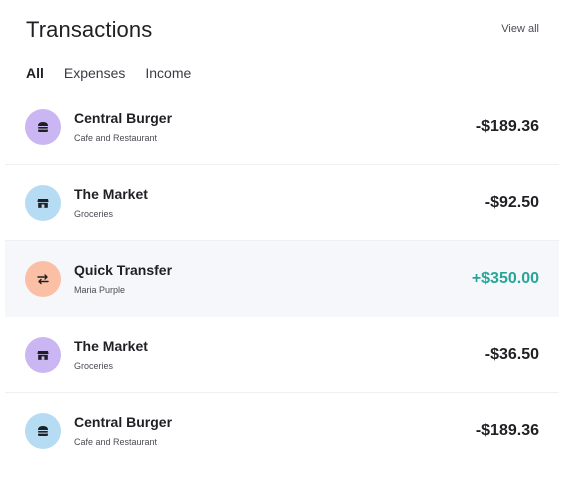  I want to click on tab-expenses: Expenses, so click(94, 73).